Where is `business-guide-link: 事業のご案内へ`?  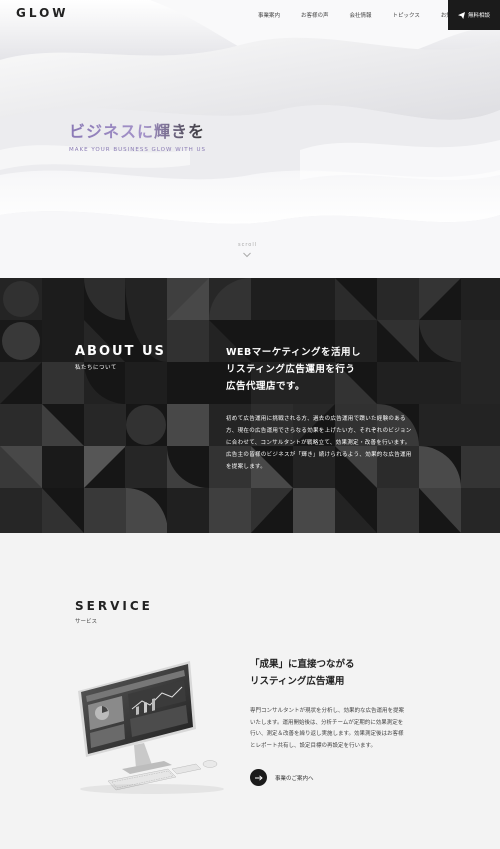 business-guide-link: 事業のご案内へ is located at coordinates (360, 777).